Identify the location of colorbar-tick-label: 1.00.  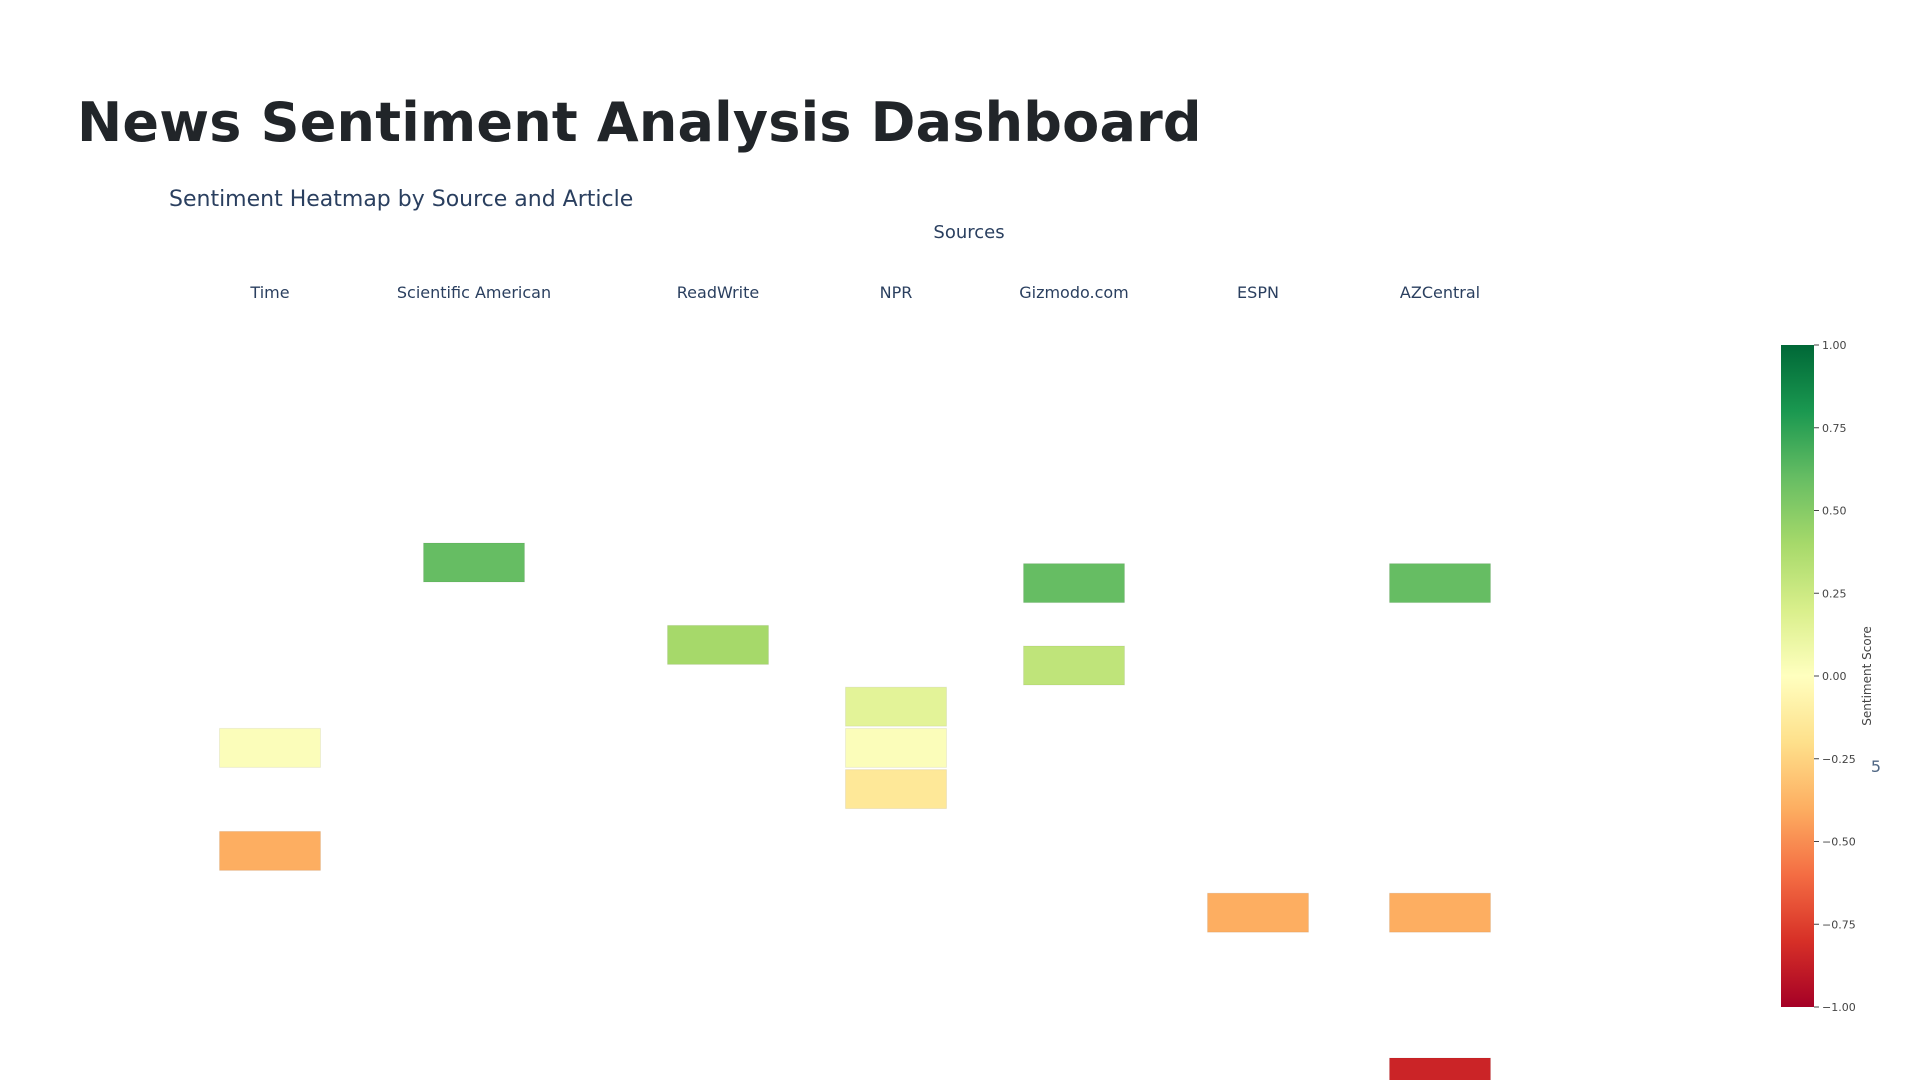
(1834, 345).